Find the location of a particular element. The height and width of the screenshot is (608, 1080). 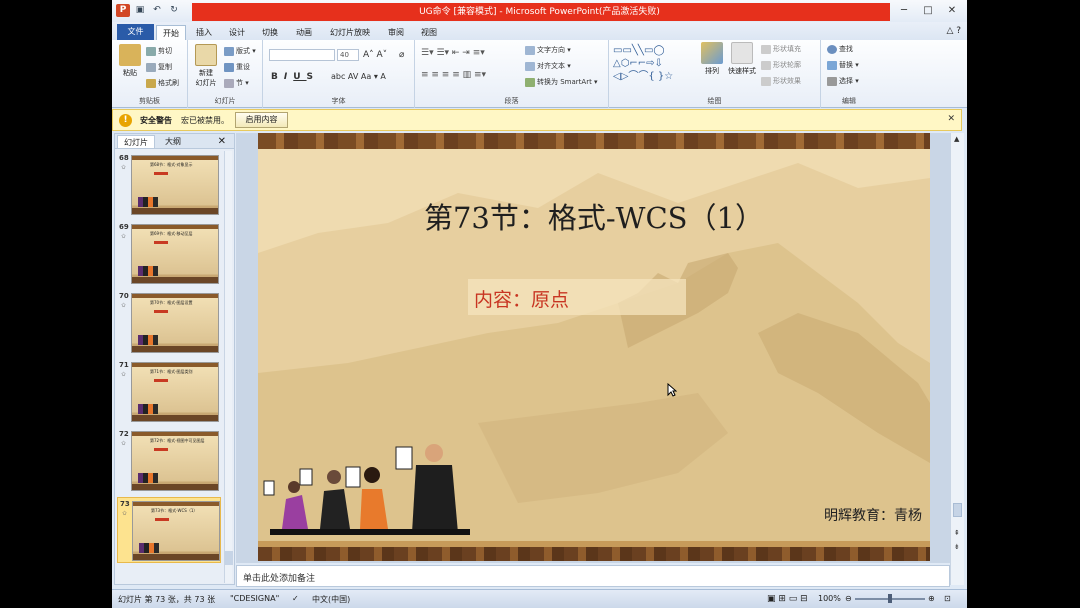

find-icon is located at coordinates (832, 49).